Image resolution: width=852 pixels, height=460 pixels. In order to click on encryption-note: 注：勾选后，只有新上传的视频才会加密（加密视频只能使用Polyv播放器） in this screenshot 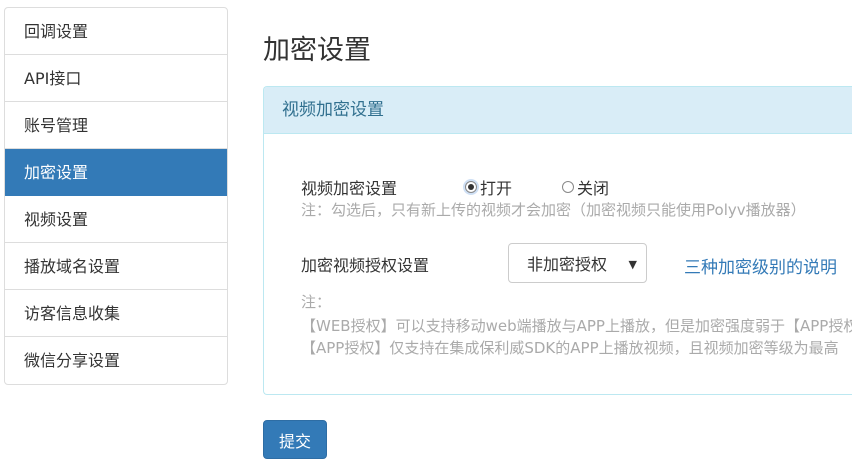, I will do `click(553, 210)`.